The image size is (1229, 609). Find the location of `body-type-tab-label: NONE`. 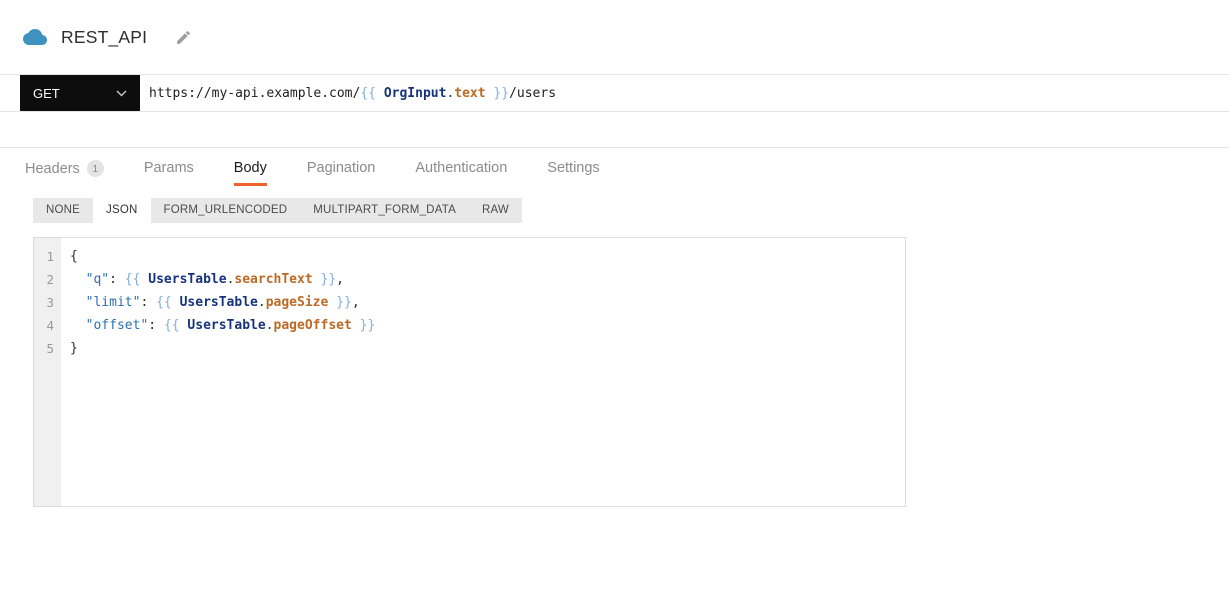

body-type-tab-label: NONE is located at coordinates (63, 210).